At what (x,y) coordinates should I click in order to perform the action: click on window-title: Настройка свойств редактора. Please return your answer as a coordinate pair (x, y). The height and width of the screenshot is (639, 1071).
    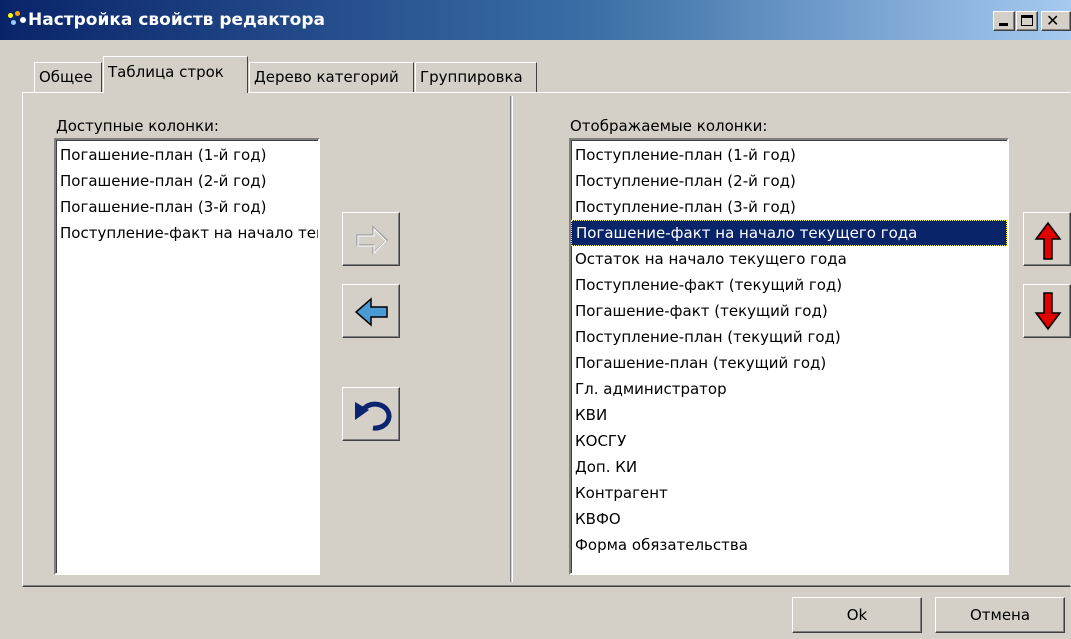
    Looking at the image, I should click on (176, 20).